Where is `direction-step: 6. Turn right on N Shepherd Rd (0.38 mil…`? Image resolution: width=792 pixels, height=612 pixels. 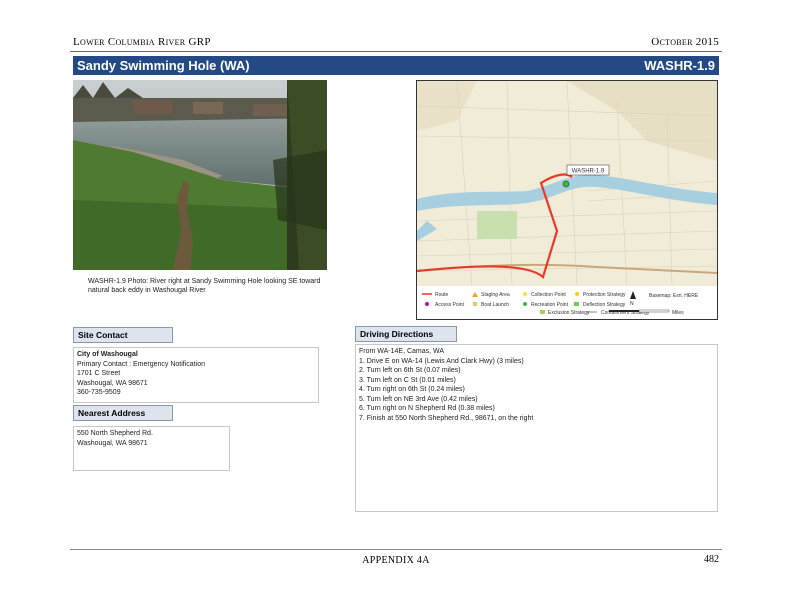
direction-step: 6. Turn right on N Shepherd Rd (0.38 mil… is located at coordinates (427, 408).